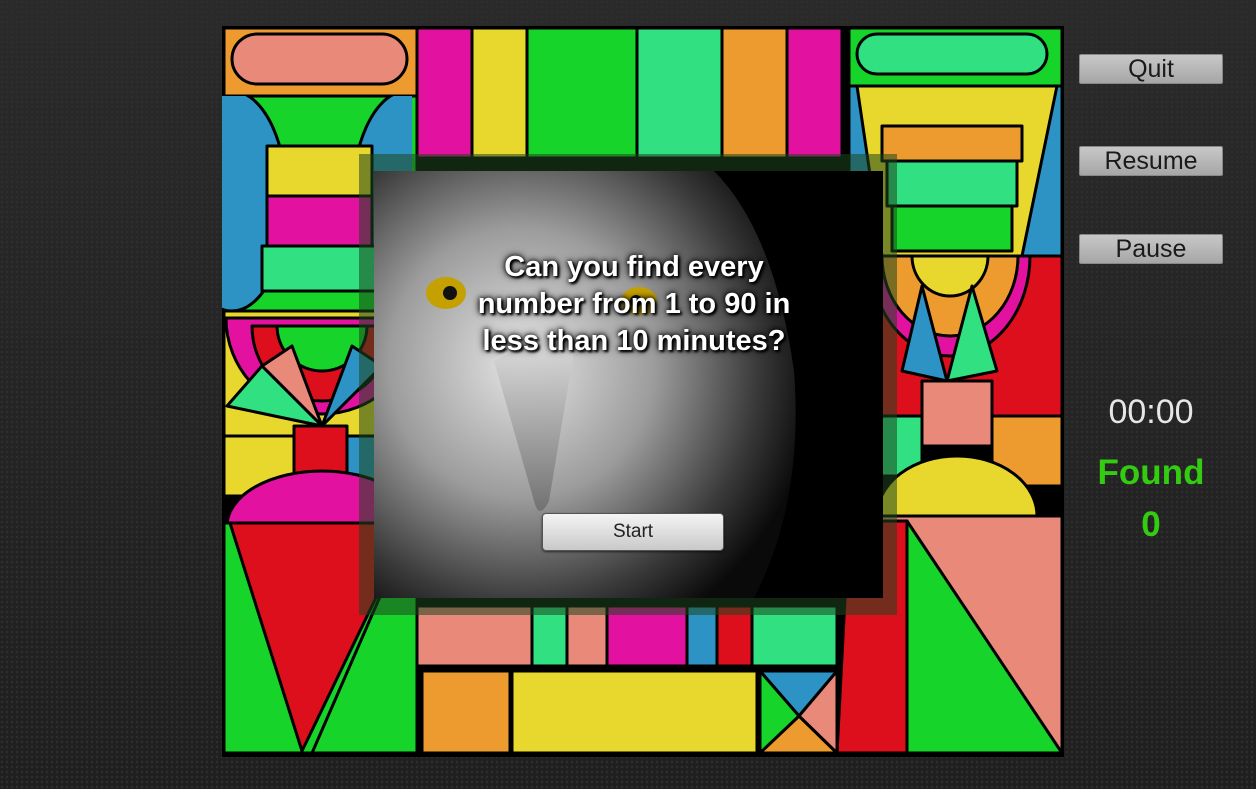 This screenshot has height=789, width=1256. I want to click on resume-button: Resume, so click(1151, 161).